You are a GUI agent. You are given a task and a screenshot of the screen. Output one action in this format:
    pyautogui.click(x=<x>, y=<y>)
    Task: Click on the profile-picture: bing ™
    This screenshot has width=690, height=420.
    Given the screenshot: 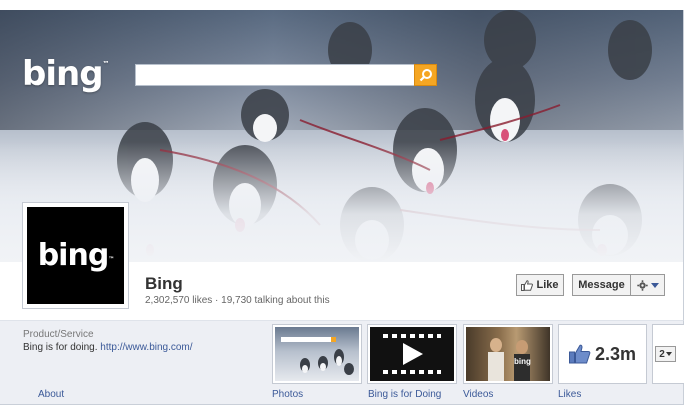 What is the action you would take?
    pyautogui.click(x=75, y=255)
    